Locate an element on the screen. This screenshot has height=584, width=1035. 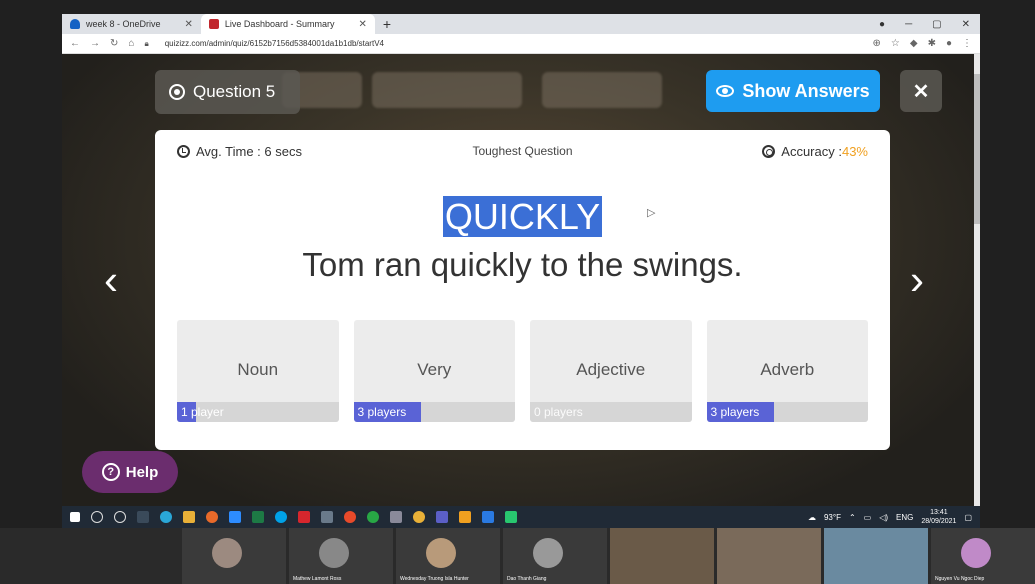
player-count: 1 player is located at coordinates (202, 412).